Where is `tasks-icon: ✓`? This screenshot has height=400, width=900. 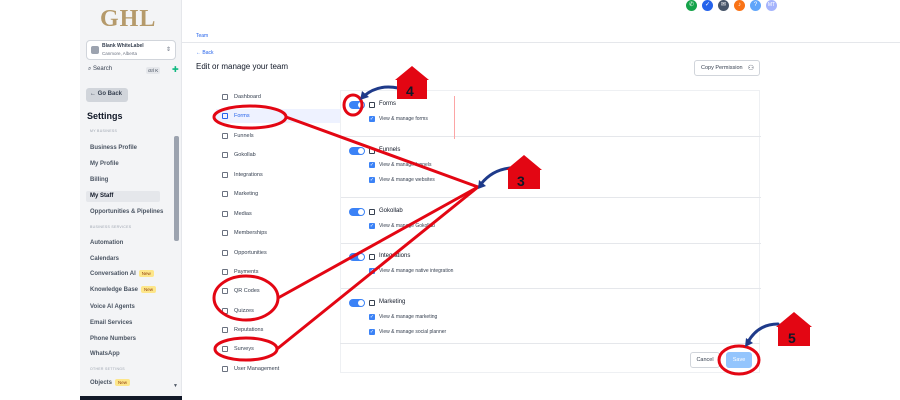 tasks-icon: ✓ is located at coordinates (707, 5).